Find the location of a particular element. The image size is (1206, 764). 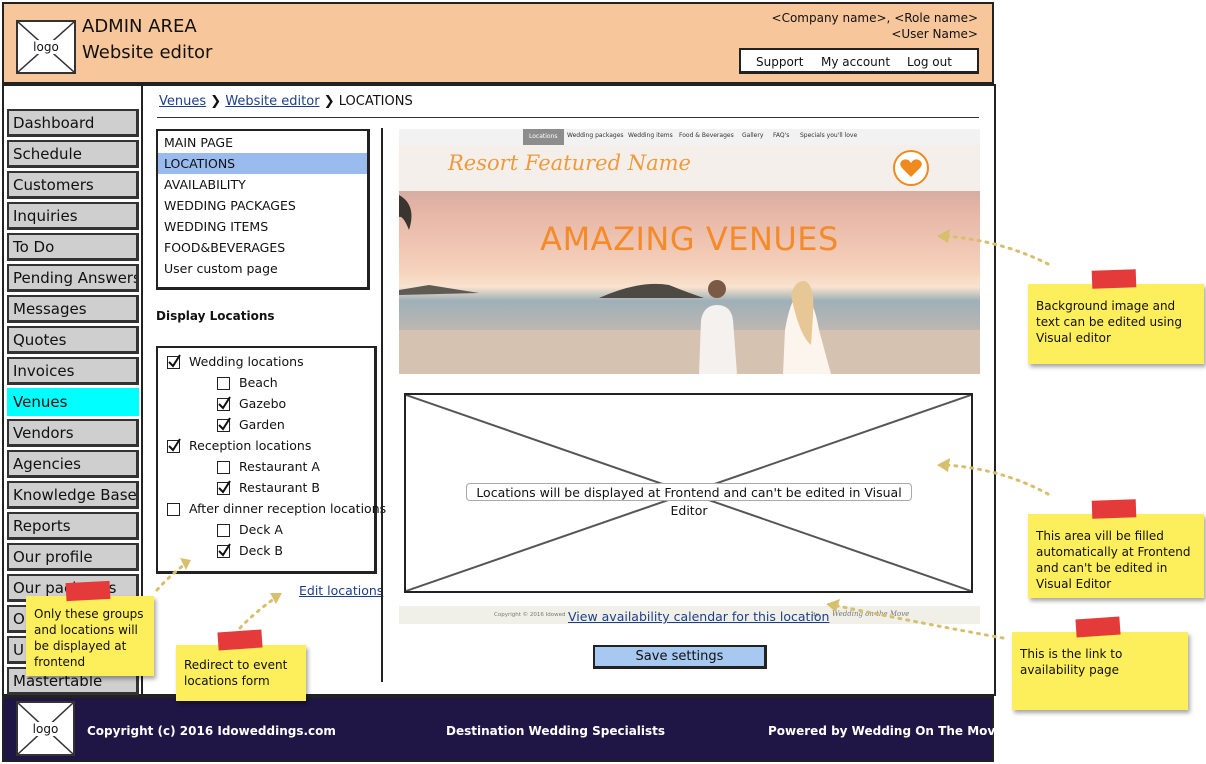

beach-couple-image is located at coordinates (689, 259).